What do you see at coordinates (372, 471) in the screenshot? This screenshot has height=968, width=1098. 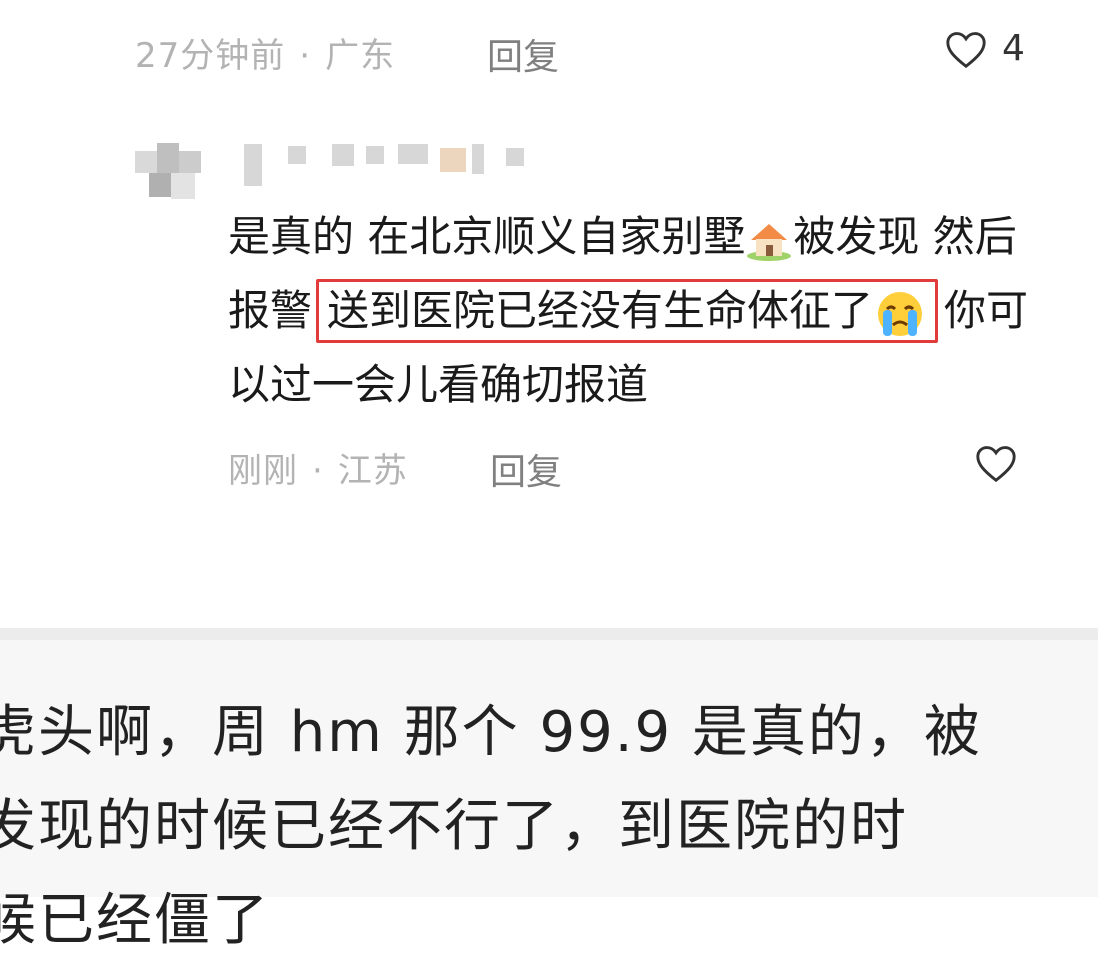 I see `comment-location: 江苏` at bounding box center [372, 471].